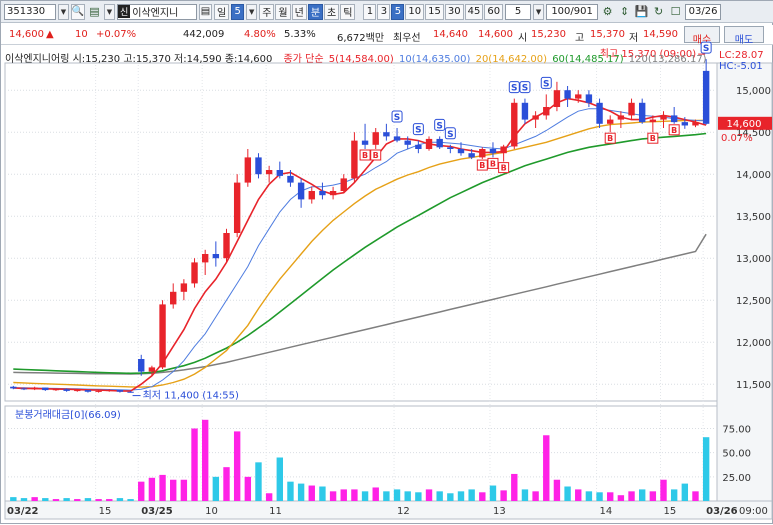 Image resolution: width=773 pixels, height=525 pixels. Describe the element at coordinates (157, 511) in the screenshot. I see `time-tick-label: 03/25` at that location.